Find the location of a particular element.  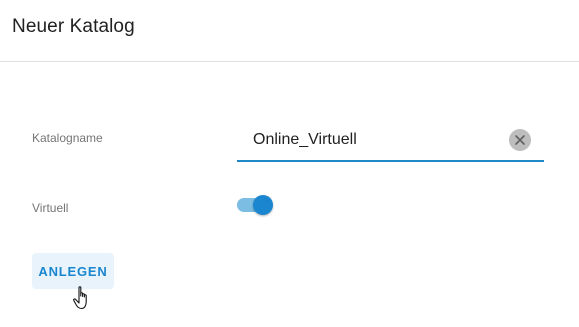

catalog-name-label: Katalogname is located at coordinates (67, 138).